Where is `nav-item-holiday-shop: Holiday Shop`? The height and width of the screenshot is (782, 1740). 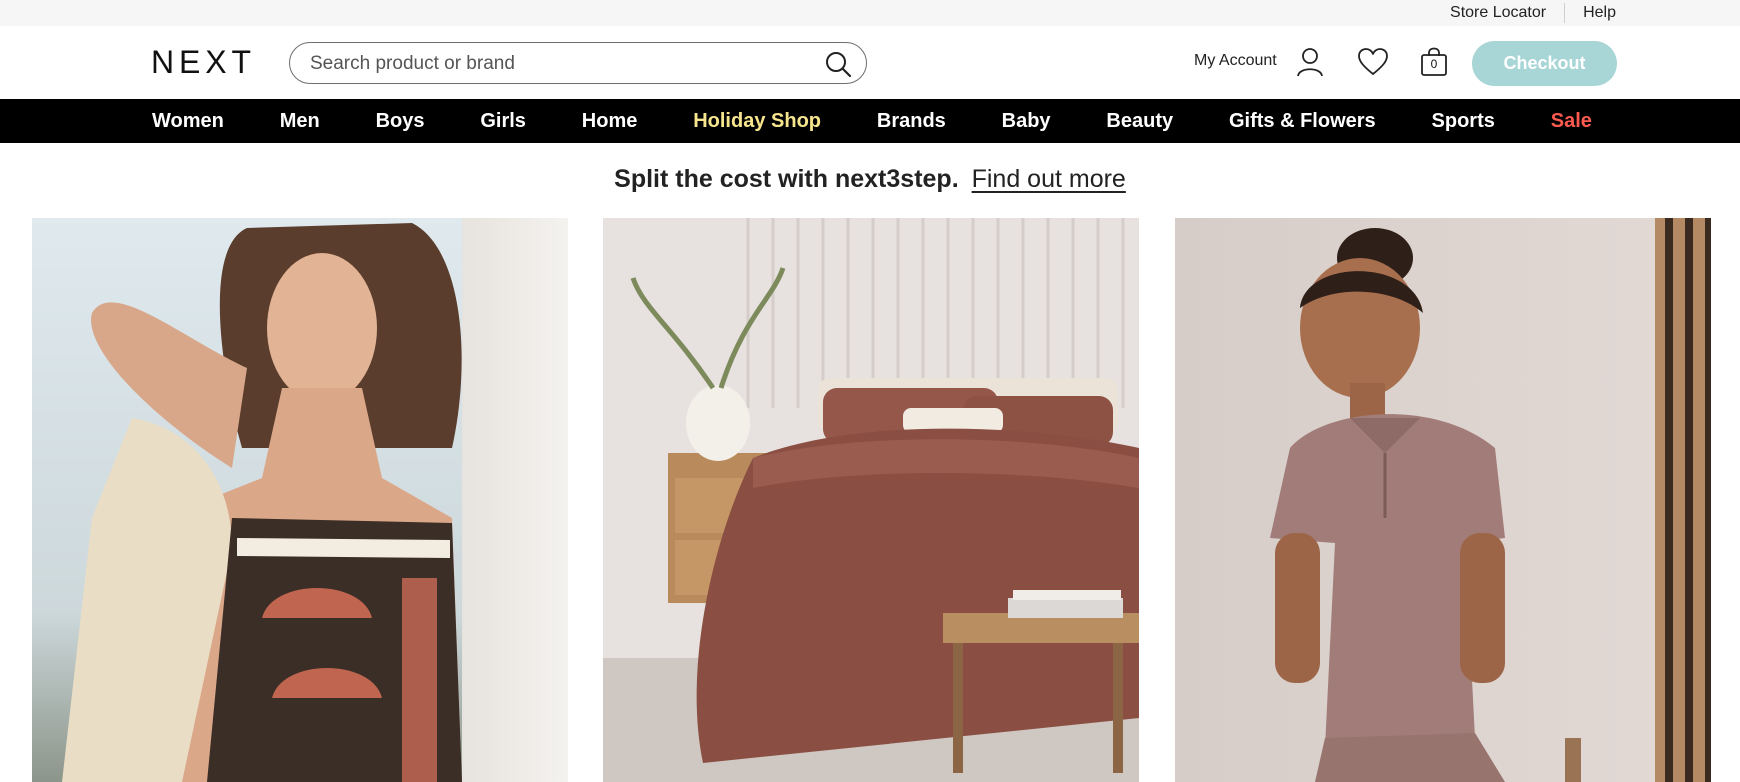
nav-item-holiday-shop: Holiday Shop is located at coordinates (757, 121).